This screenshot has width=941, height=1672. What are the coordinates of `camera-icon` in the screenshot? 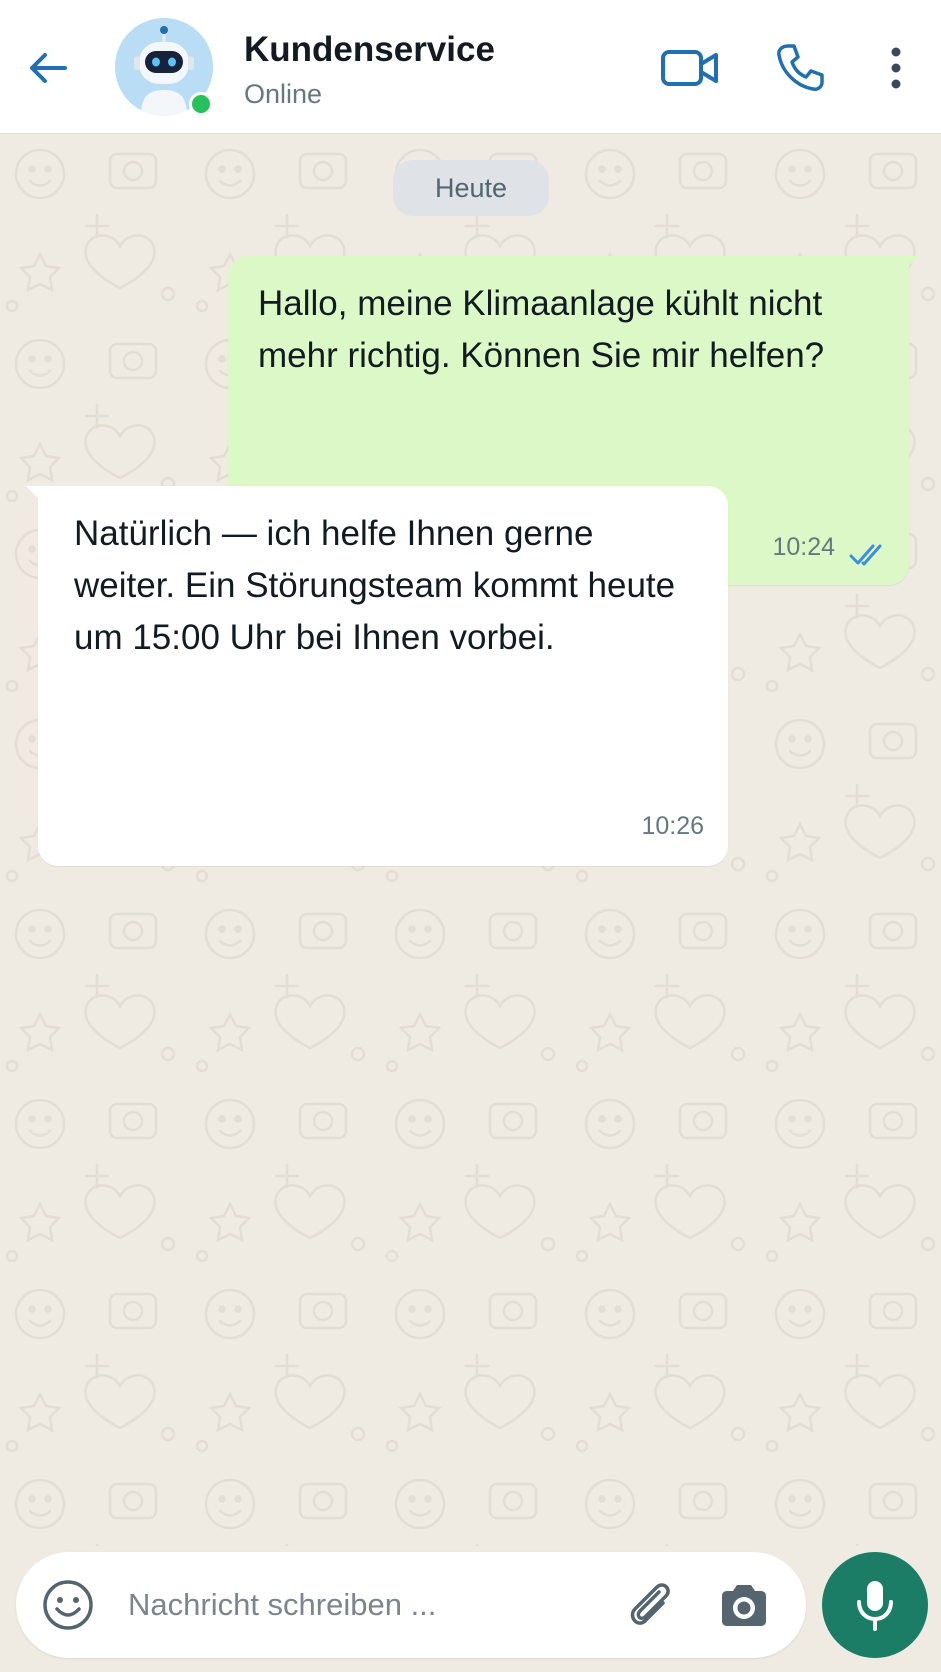 It's located at (744, 1605).